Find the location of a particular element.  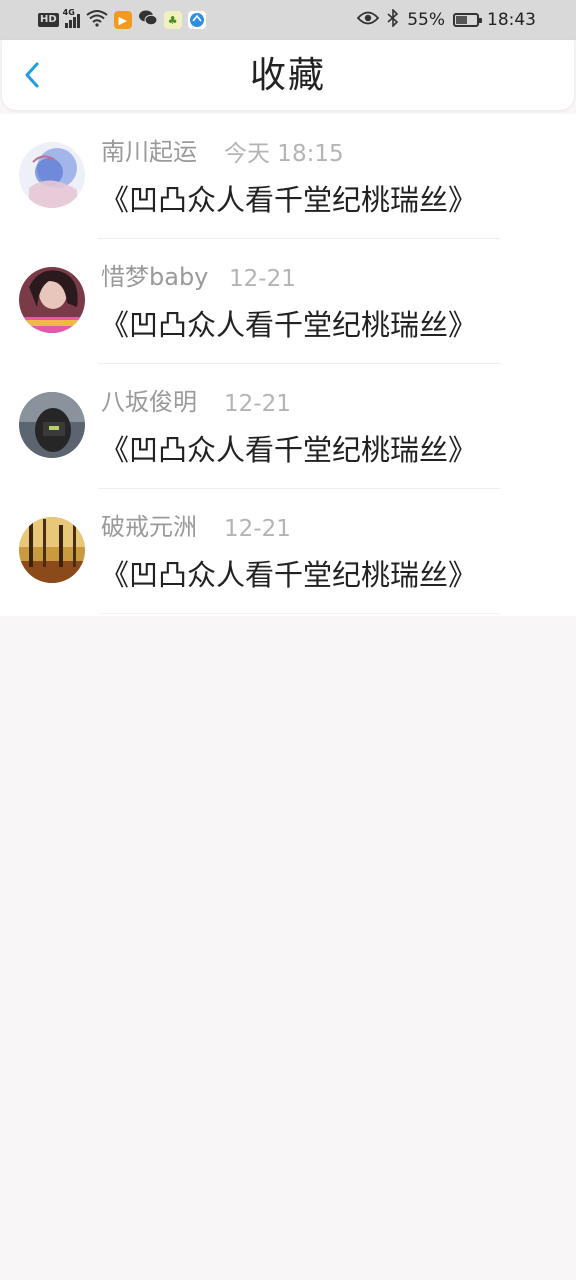

nav-header: 收藏 is located at coordinates (288, 75).